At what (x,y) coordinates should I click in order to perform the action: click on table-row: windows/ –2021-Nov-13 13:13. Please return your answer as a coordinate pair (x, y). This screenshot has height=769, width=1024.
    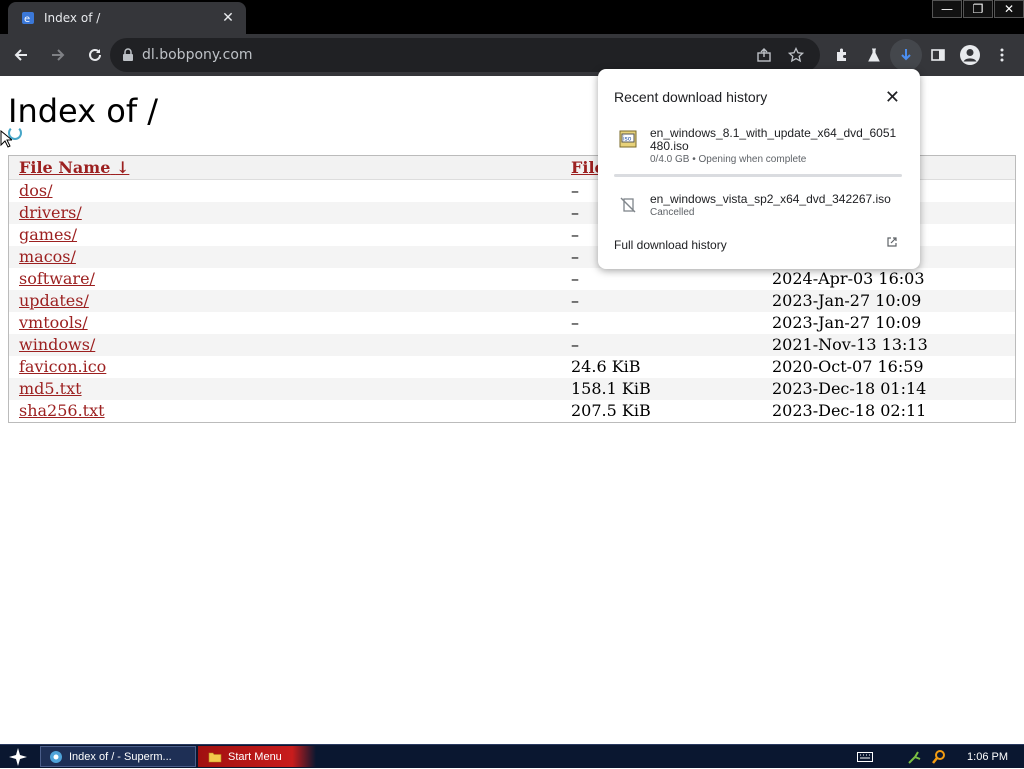
    Looking at the image, I should click on (512, 344).